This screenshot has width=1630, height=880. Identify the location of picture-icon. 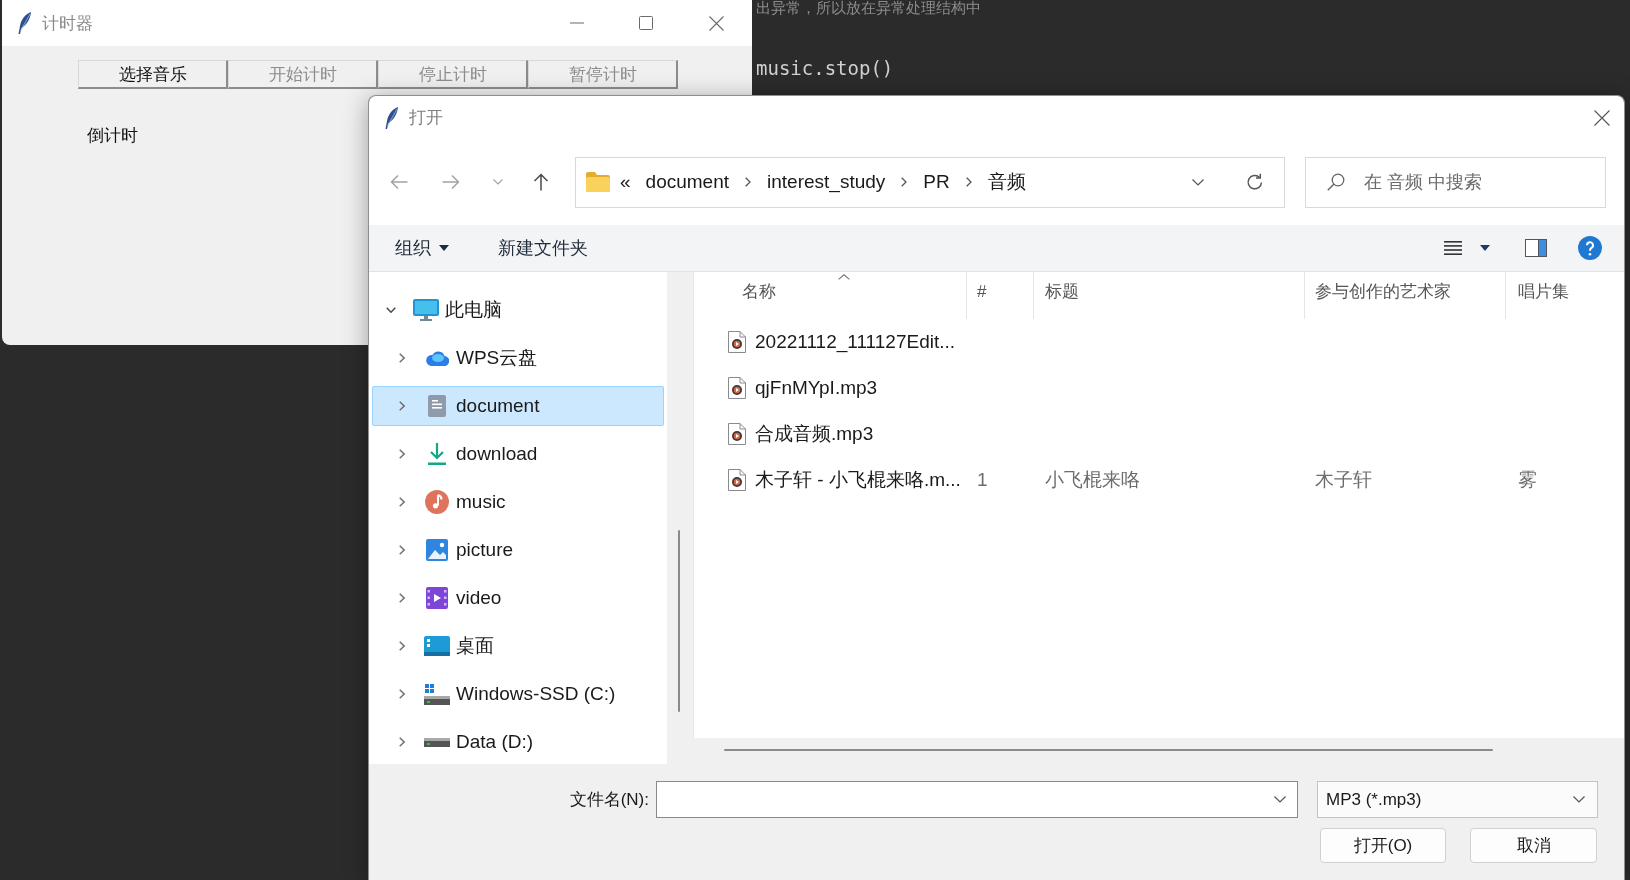
(437, 550).